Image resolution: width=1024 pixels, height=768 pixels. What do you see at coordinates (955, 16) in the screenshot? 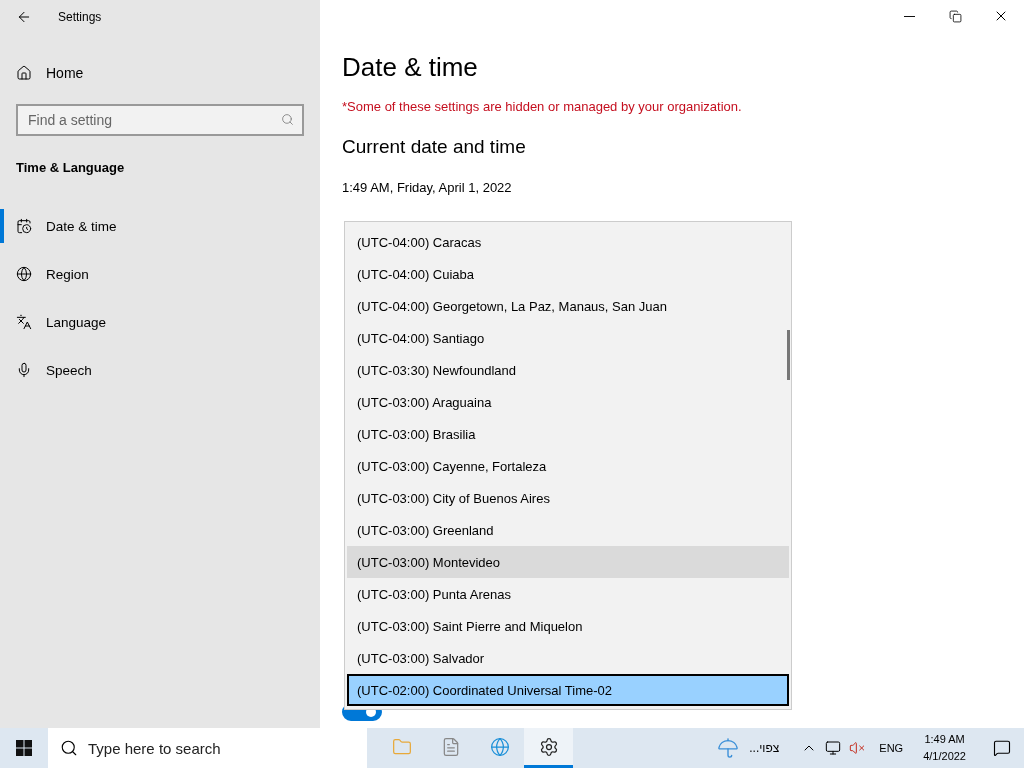
I see `restore-icon` at bounding box center [955, 16].